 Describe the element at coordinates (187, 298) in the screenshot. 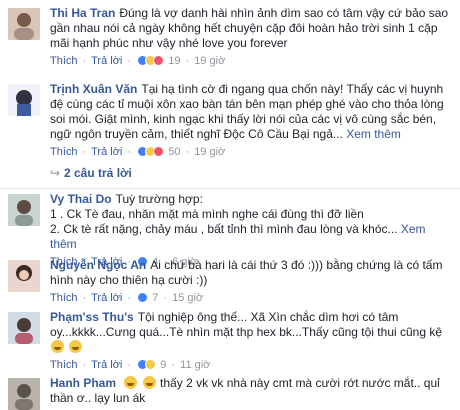

I see `timestamp: 15 giờ` at that location.